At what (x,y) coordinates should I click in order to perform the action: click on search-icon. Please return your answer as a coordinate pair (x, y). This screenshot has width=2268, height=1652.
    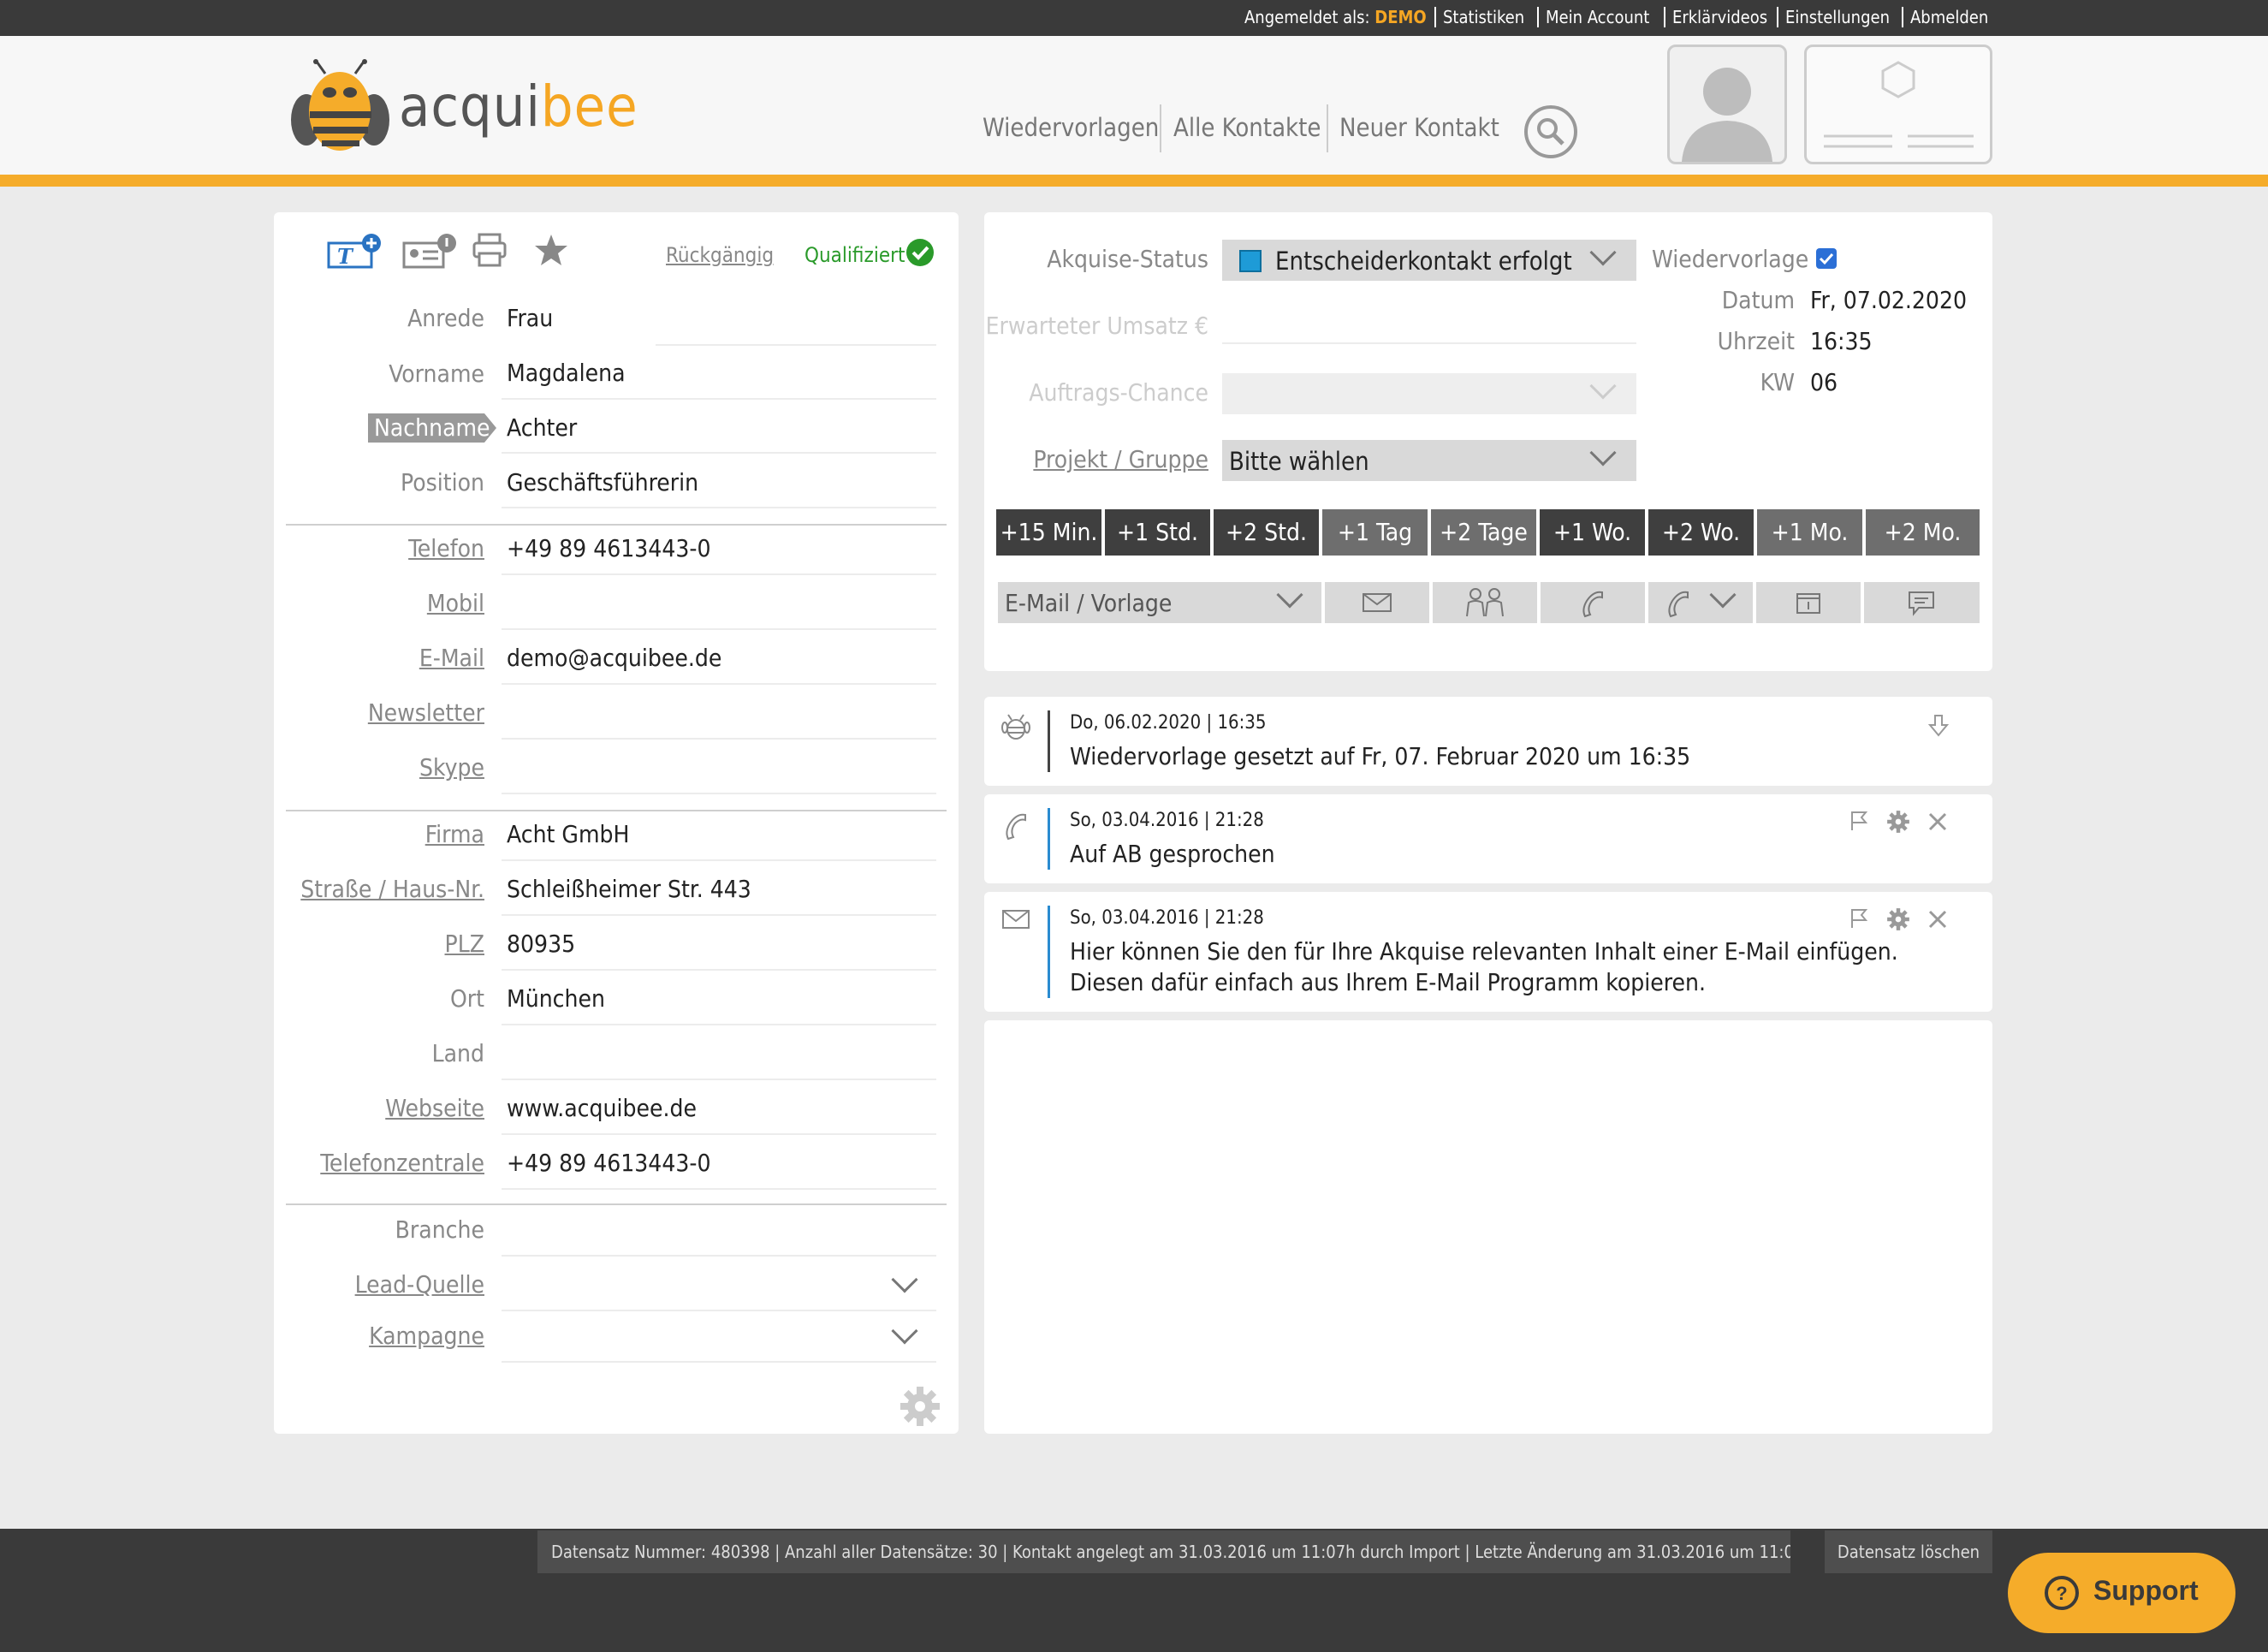
    Looking at the image, I should click on (1550, 131).